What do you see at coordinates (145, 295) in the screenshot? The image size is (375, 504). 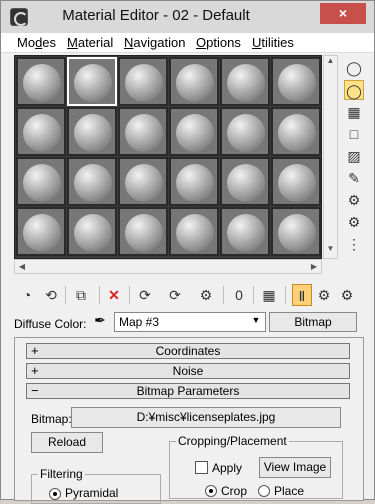 I see `make-copy-icon: ⟳` at bounding box center [145, 295].